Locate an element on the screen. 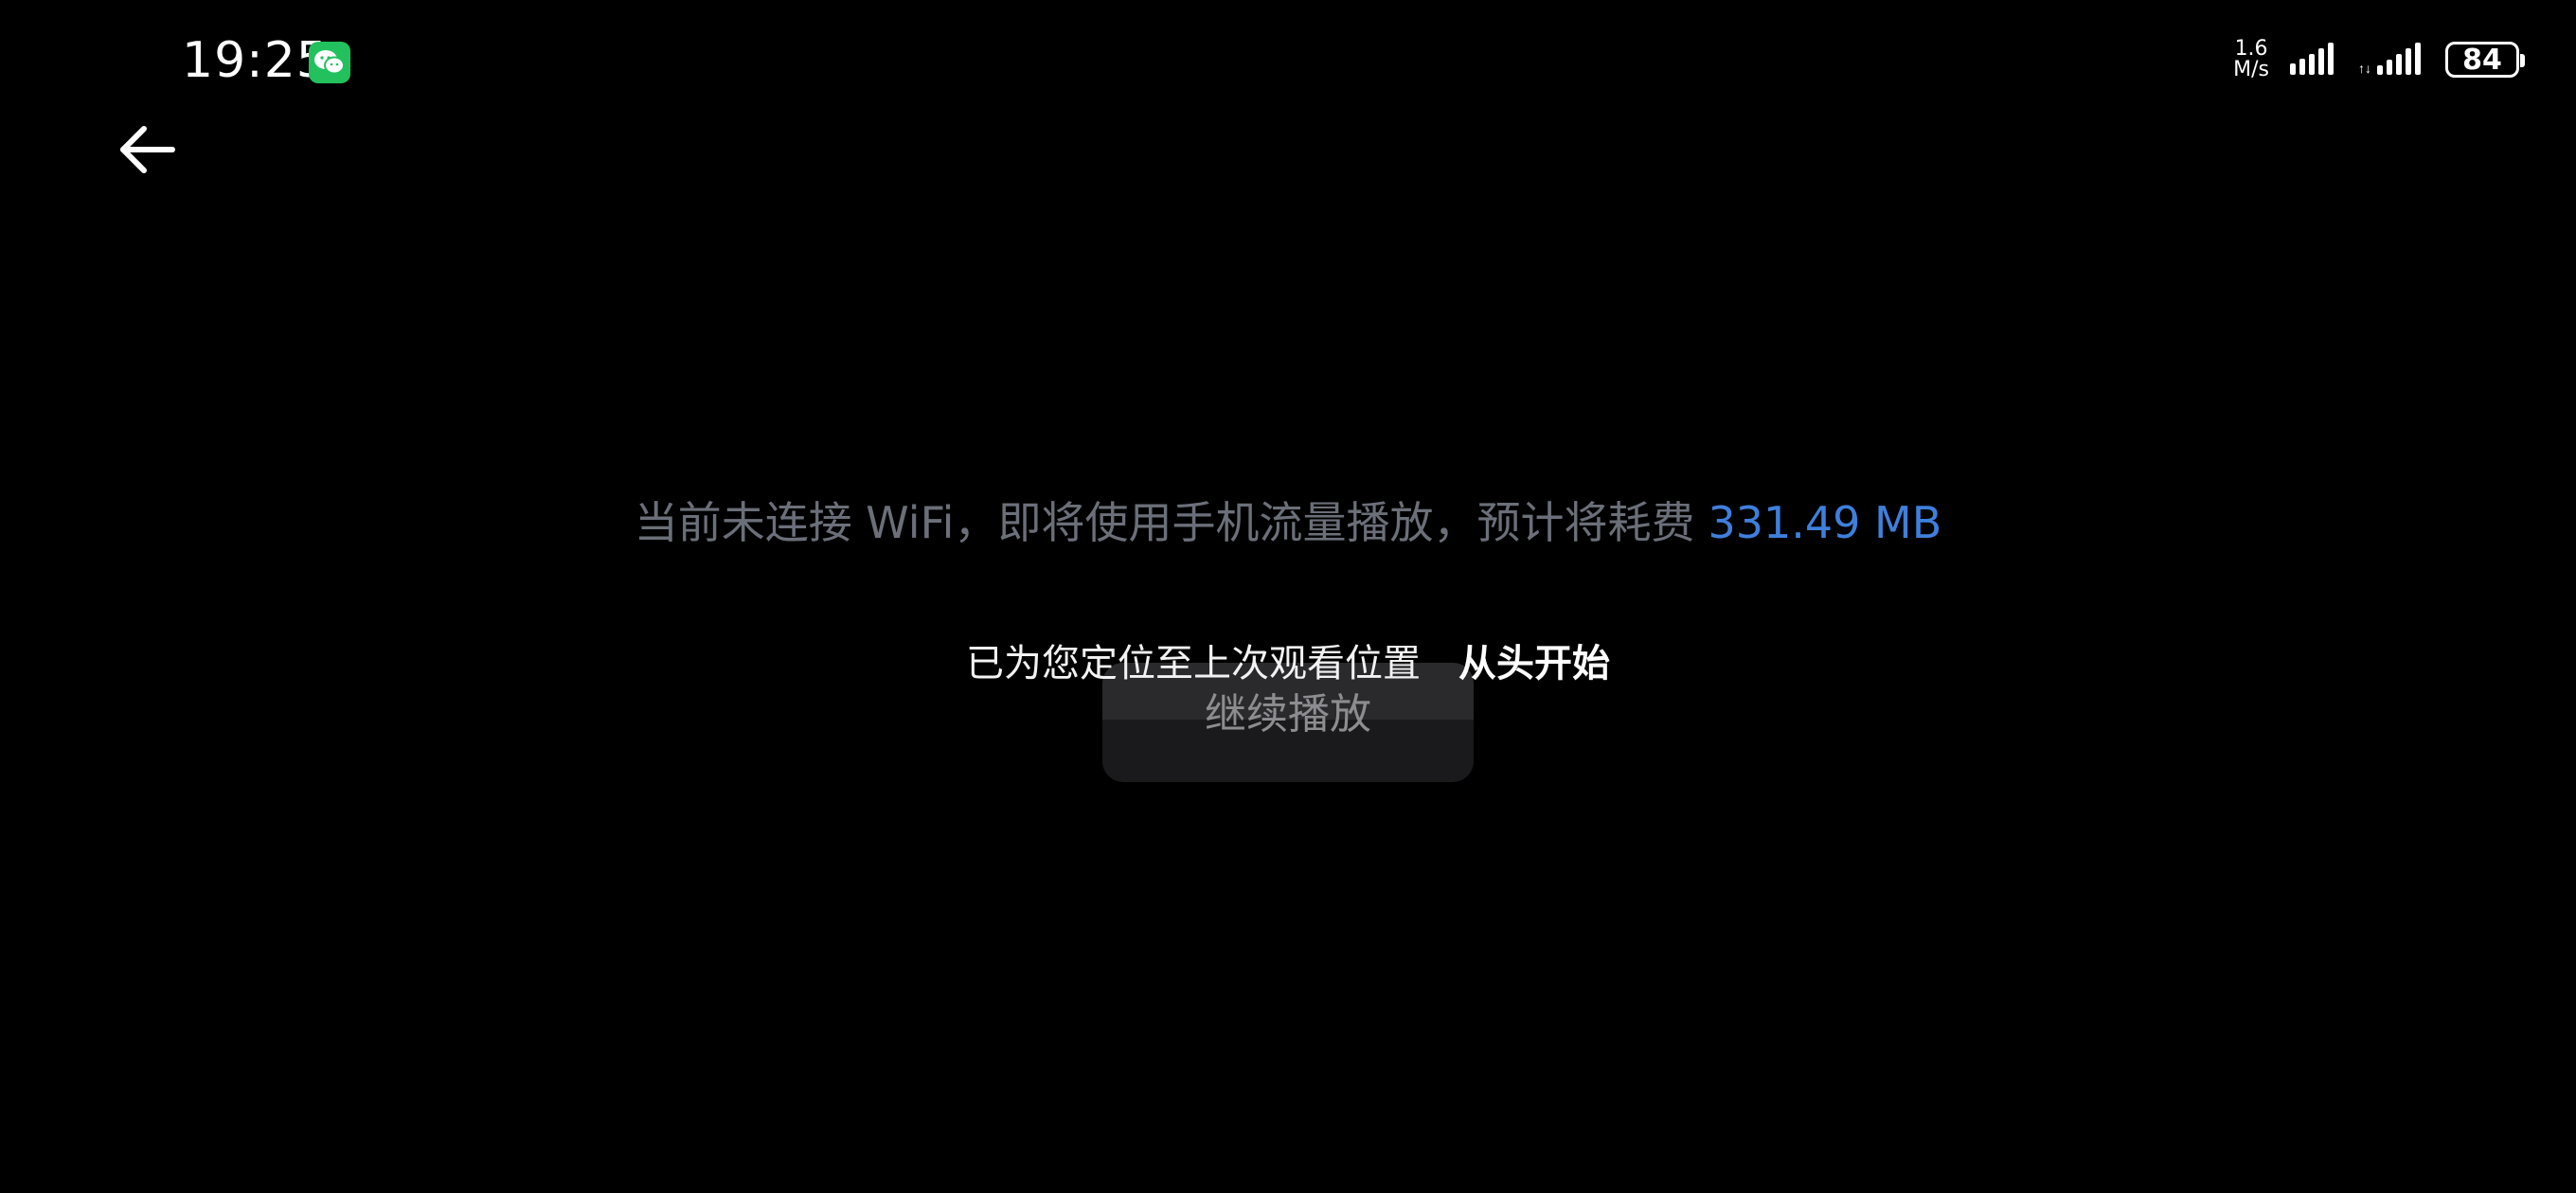 Image resolution: width=2576 pixels, height=1193 pixels. continue-playback-label: 继续播放 is located at coordinates (1288, 714).